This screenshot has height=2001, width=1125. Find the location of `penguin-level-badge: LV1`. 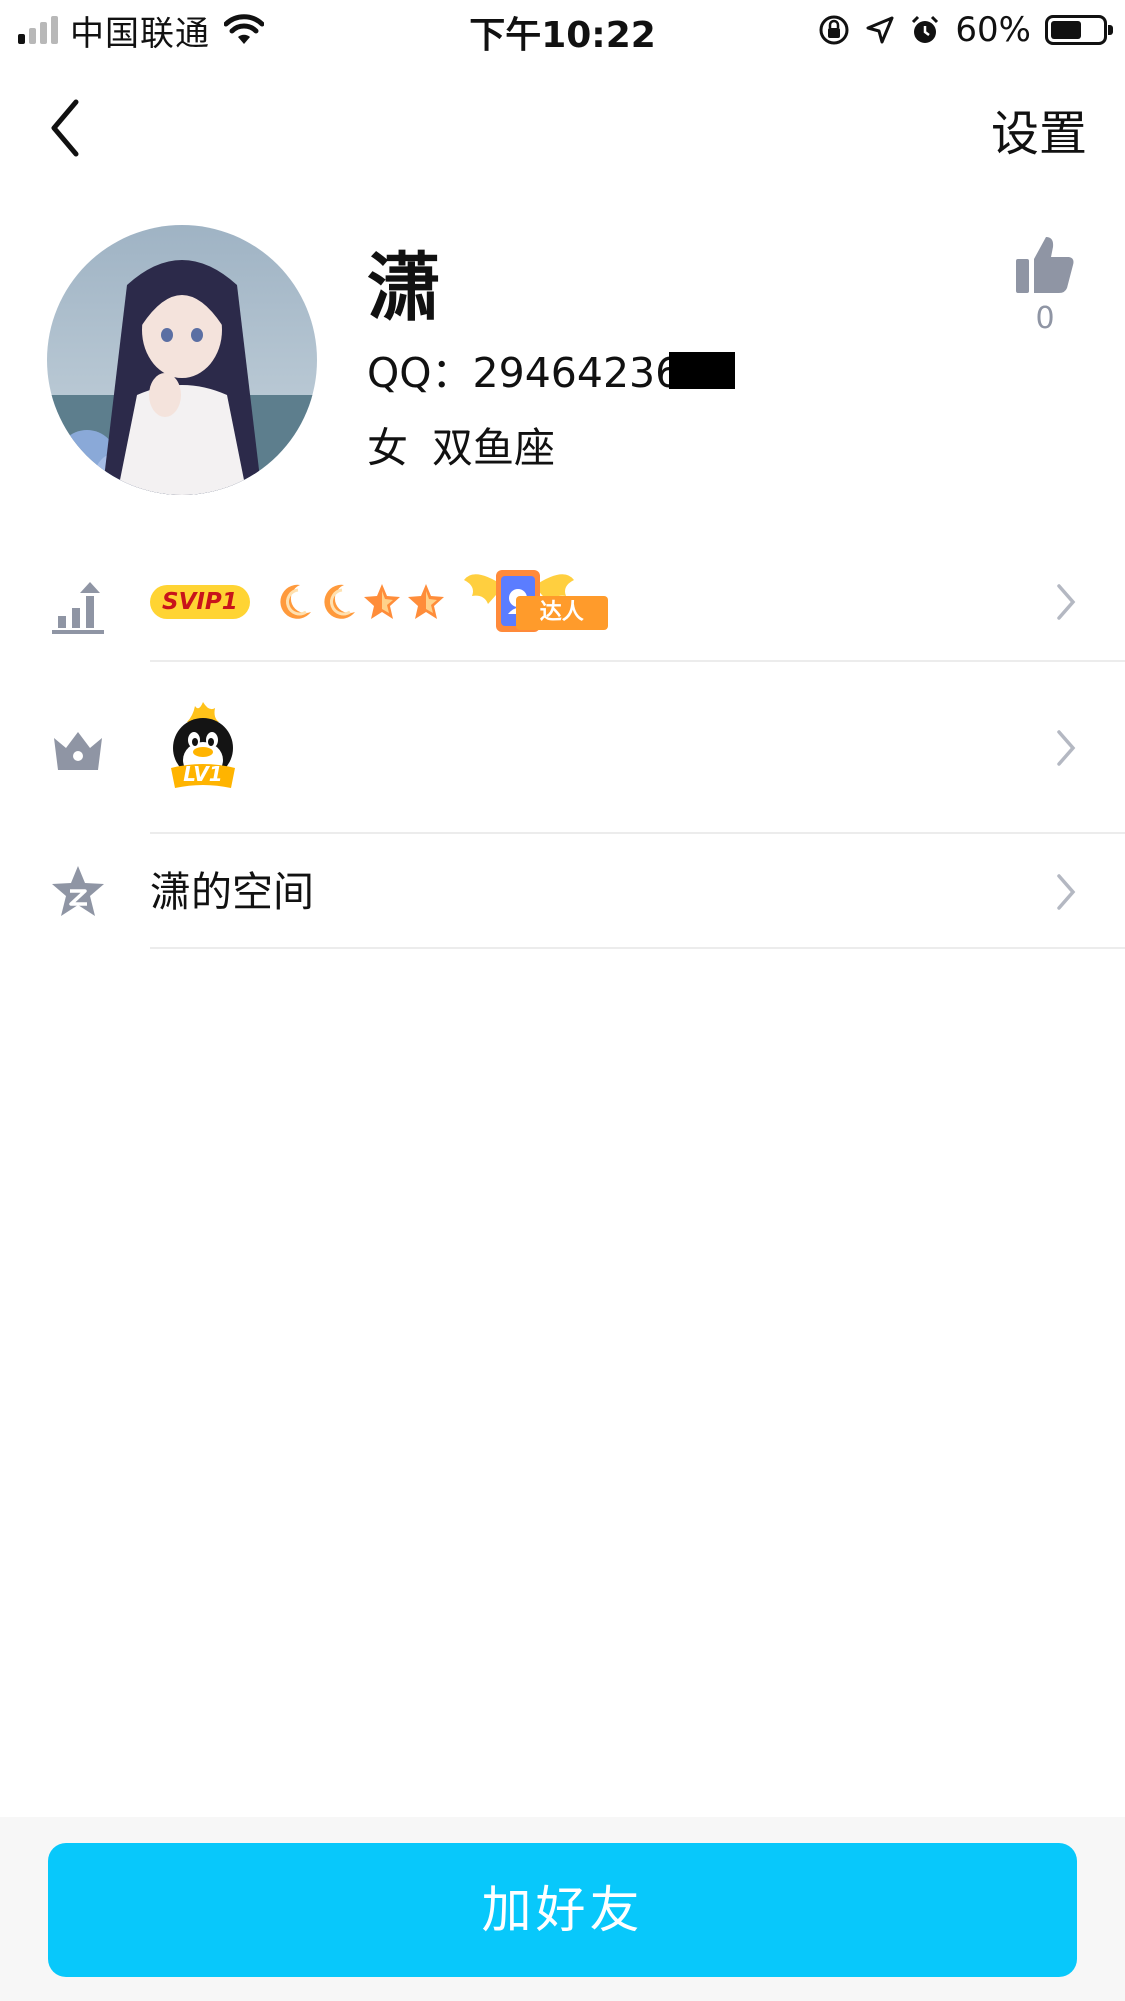

penguin-level-badge: LV1 is located at coordinates (203, 747).